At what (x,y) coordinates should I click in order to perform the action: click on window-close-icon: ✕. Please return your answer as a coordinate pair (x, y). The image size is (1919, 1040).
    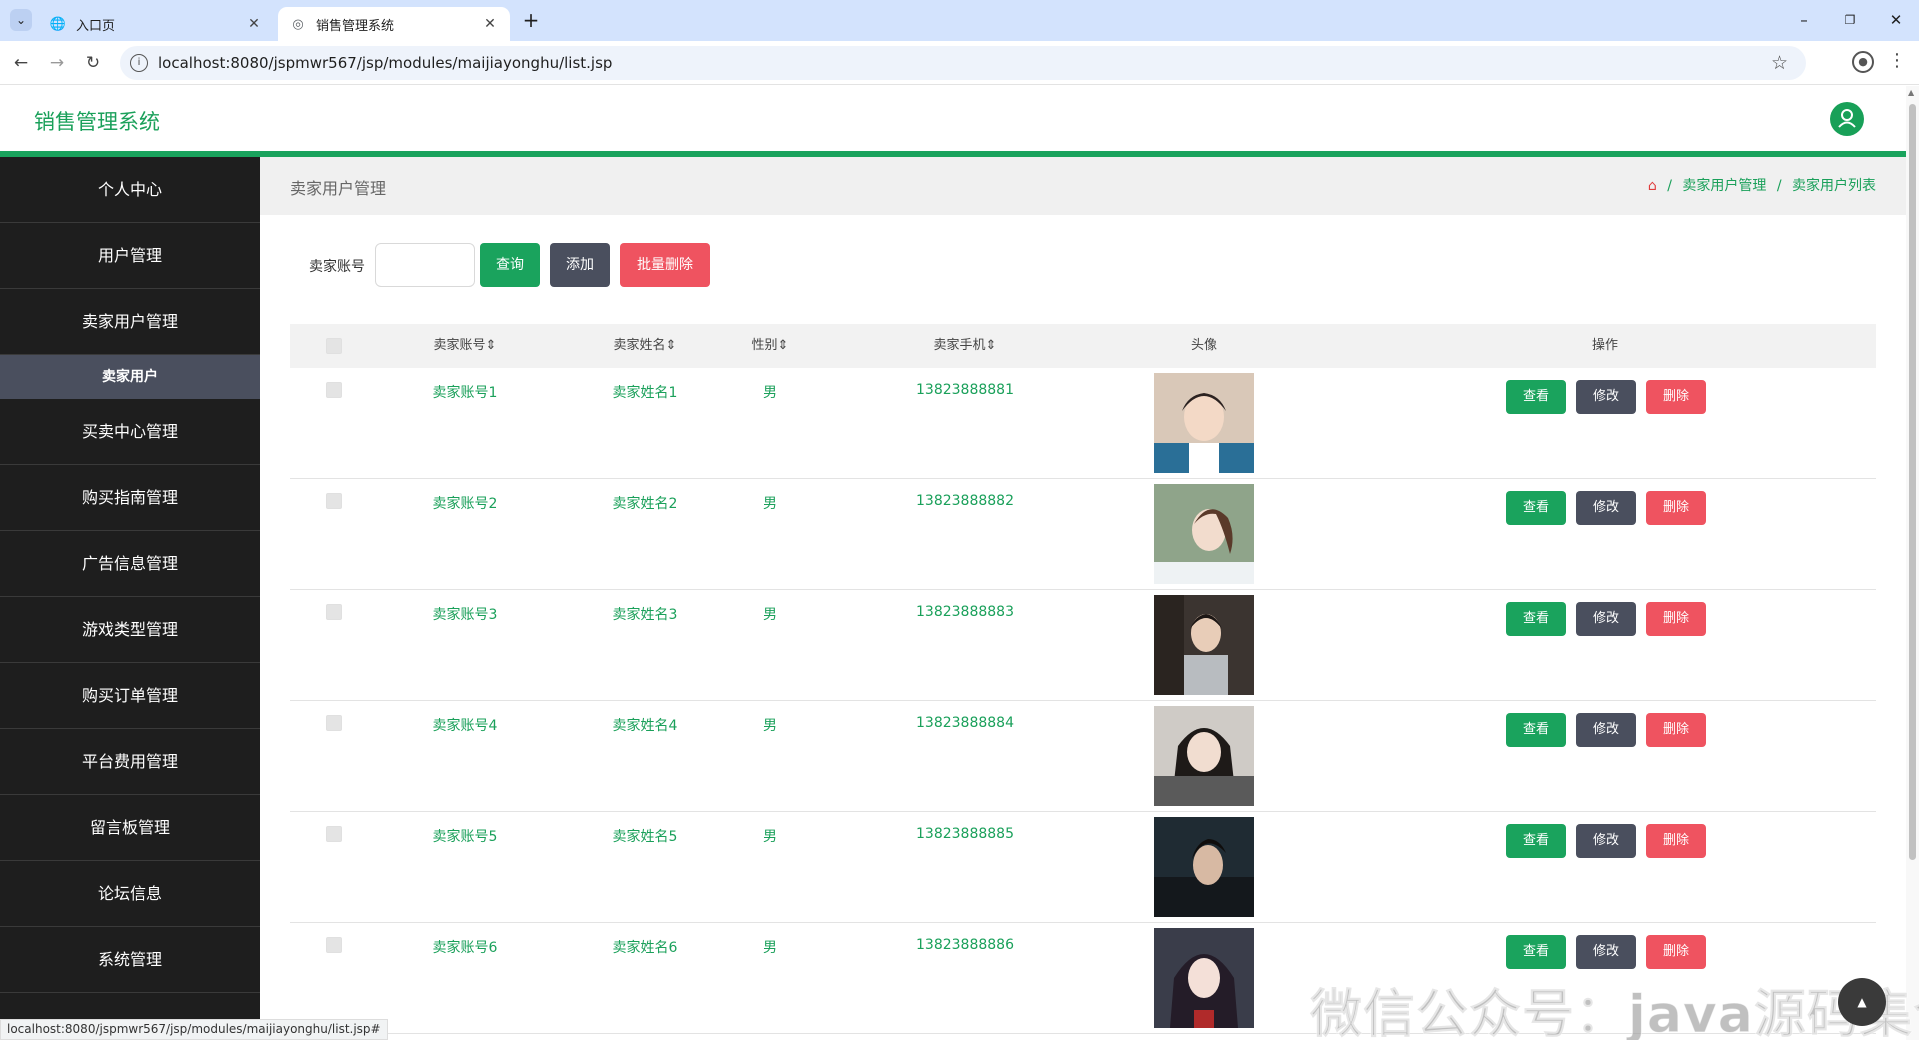
    Looking at the image, I should click on (1896, 20).